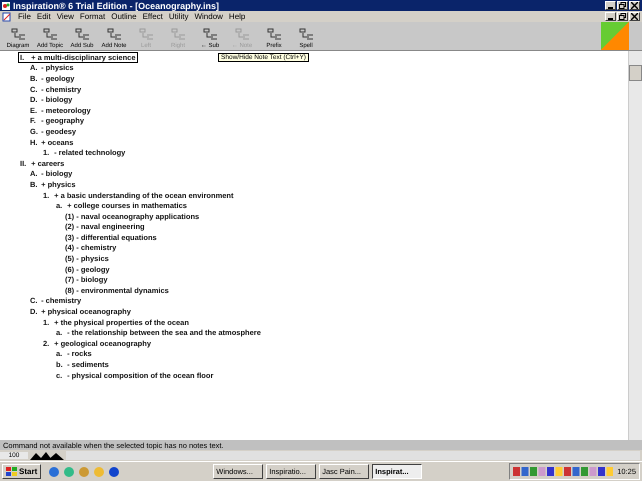  What do you see at coordinates (237, 16) in the screenshot?
I see `menu-item: Help` at bounding box center [237, 16].